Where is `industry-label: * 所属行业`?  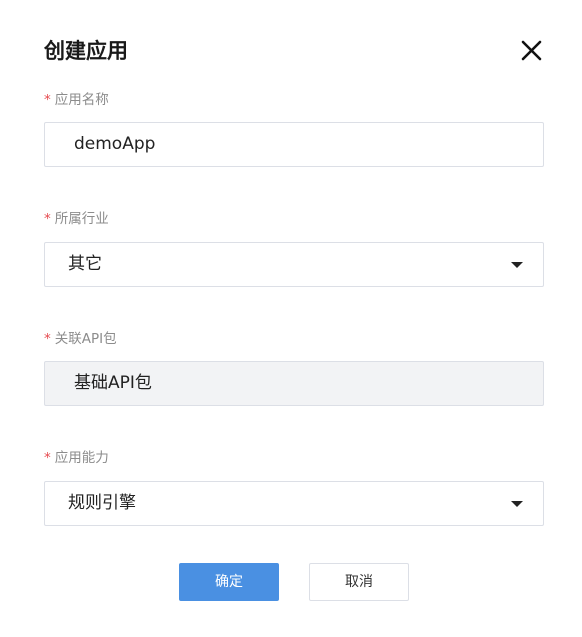
industry-label: * 所属行业 is located at coordinates (76, 219).